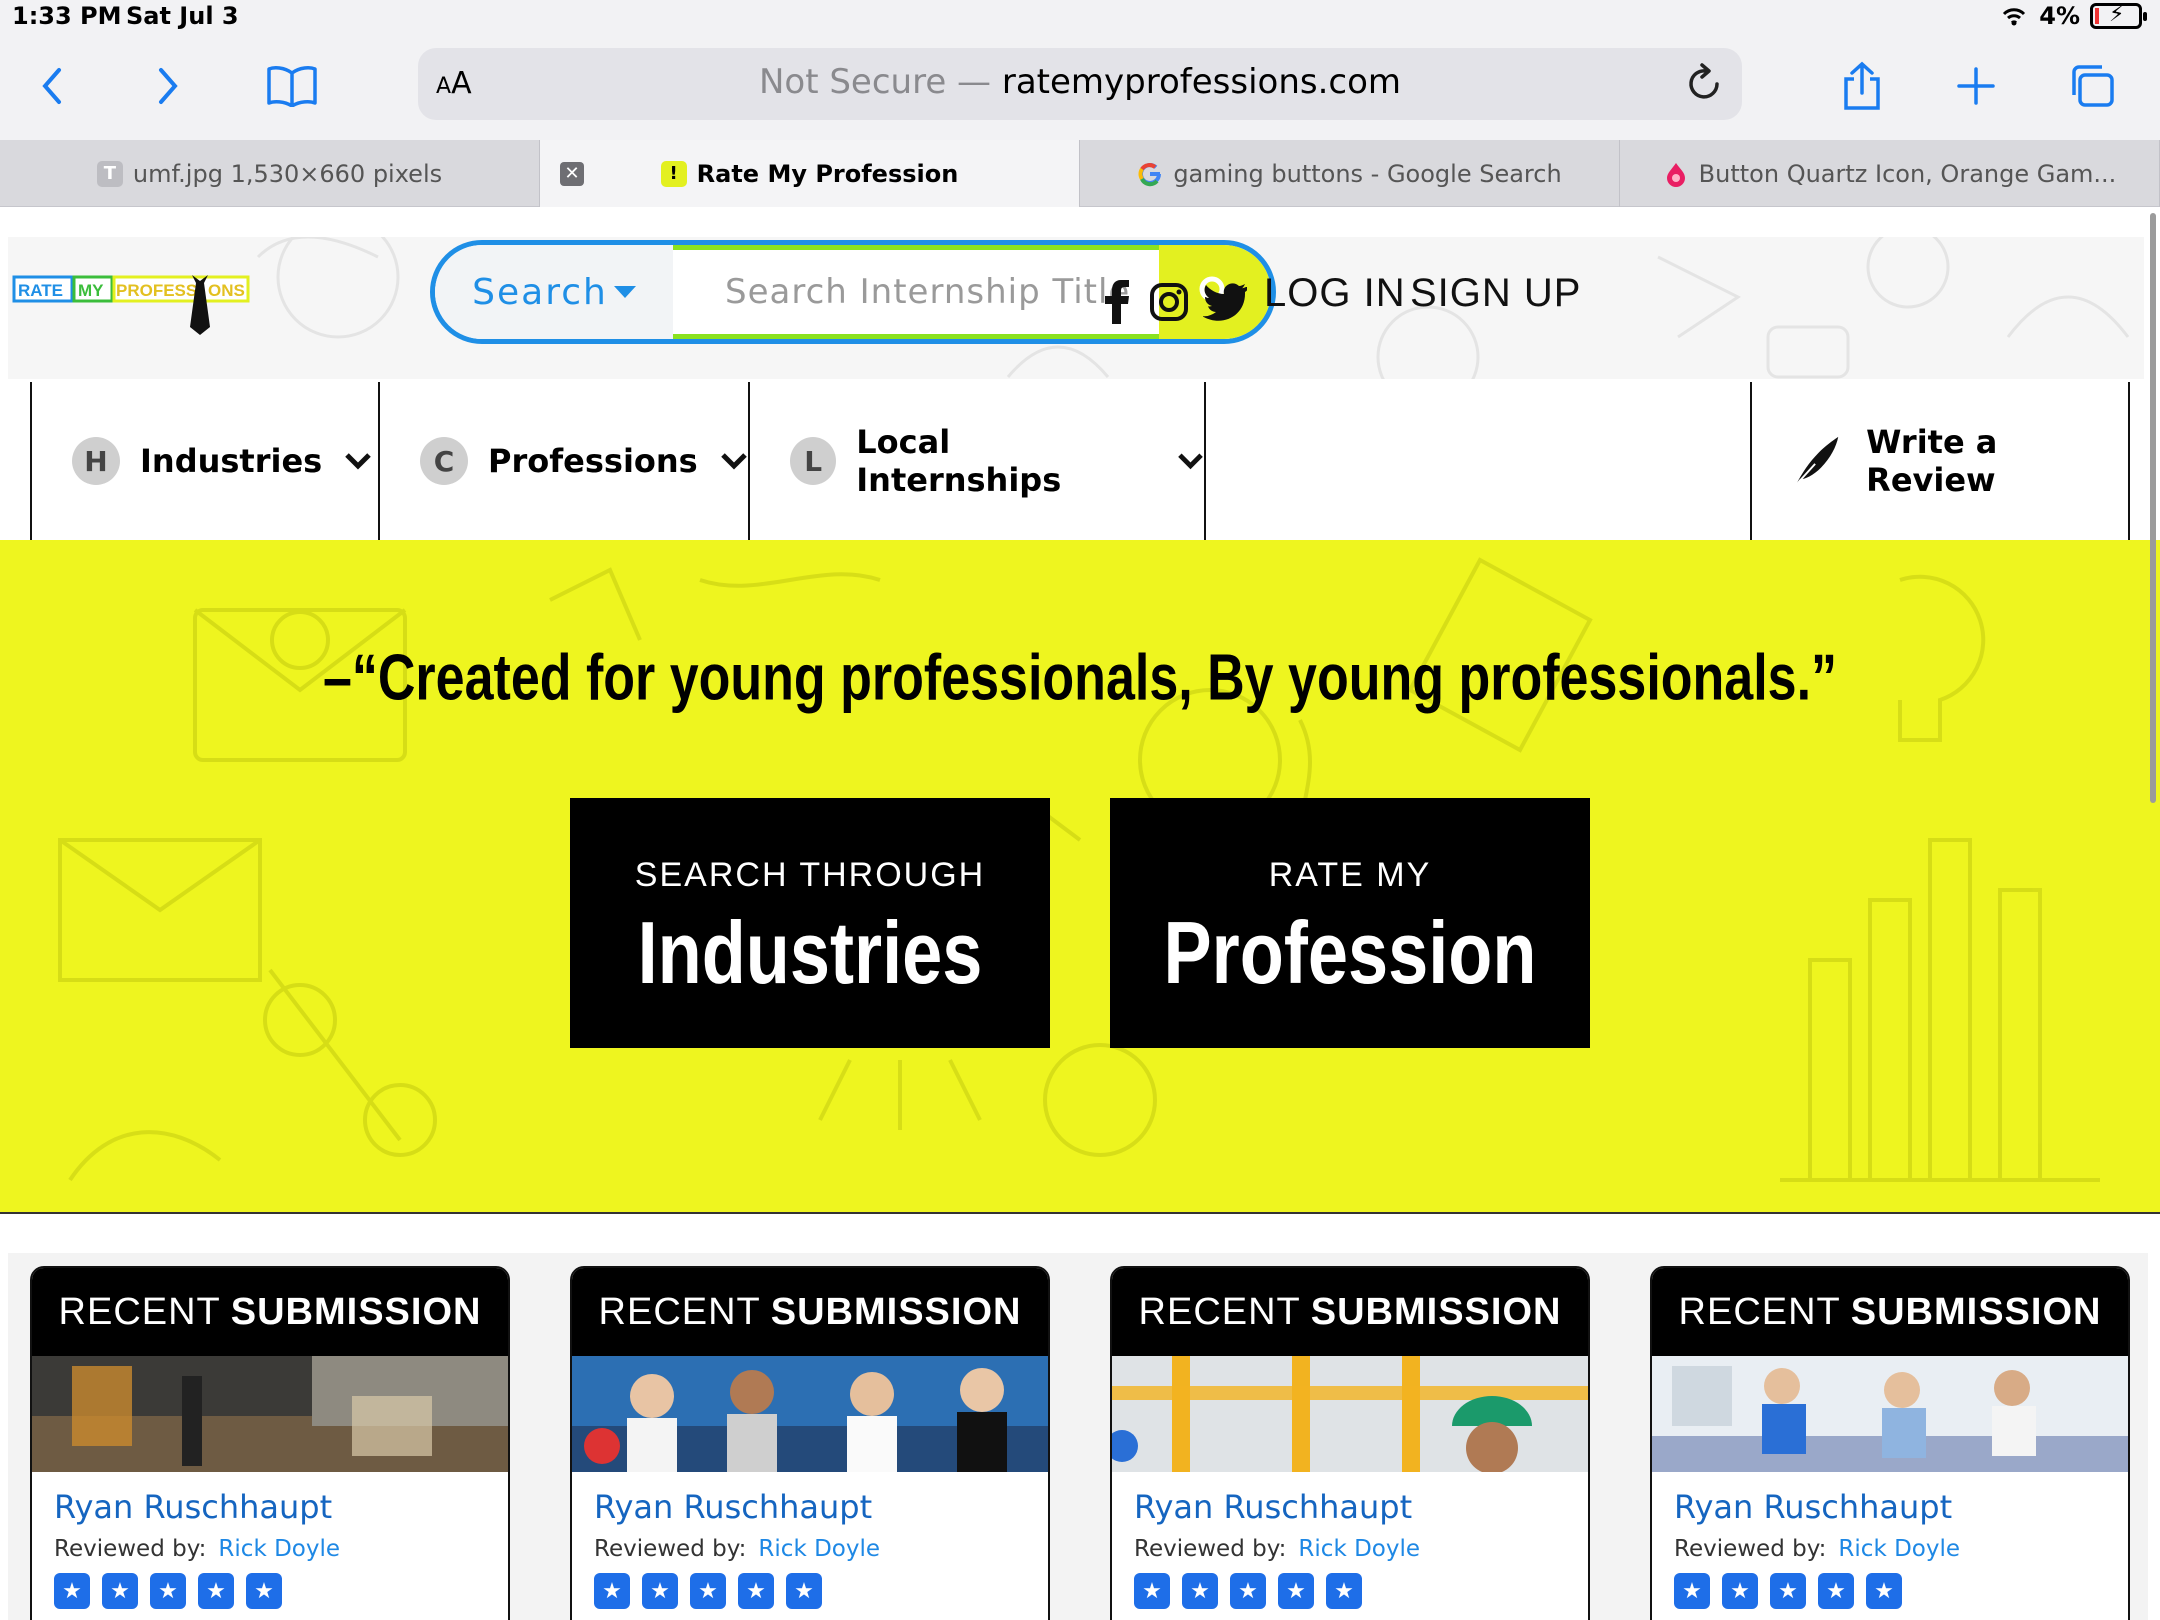  What do you see at coordinates (2118, 15) in the screenshot?
I see `battery-icon: ⚡` at bounding box center [2118, 15].